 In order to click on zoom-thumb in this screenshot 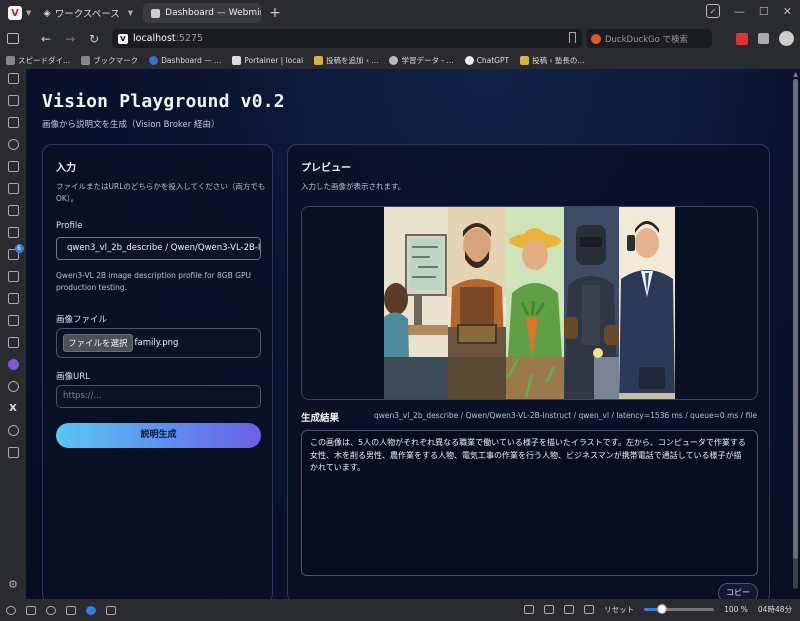, I will do `click(662, 609)`.